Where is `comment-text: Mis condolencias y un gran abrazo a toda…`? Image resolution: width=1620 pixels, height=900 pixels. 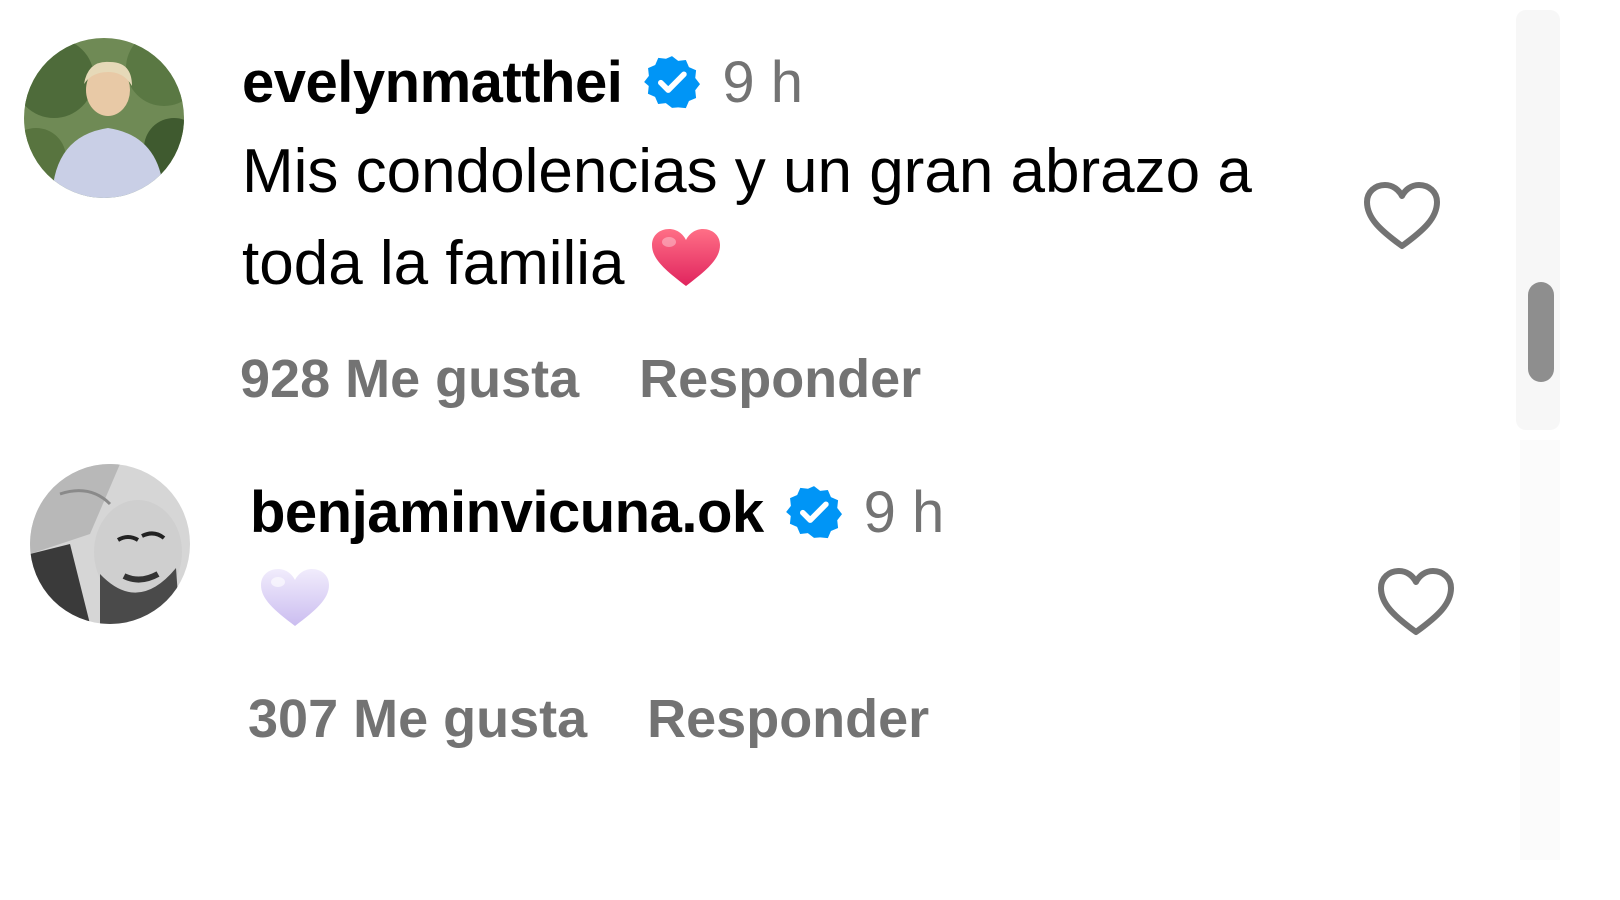
comment-text: Mis condolencias y un gran abrazo a toda… is located at coordinates (747, 217).